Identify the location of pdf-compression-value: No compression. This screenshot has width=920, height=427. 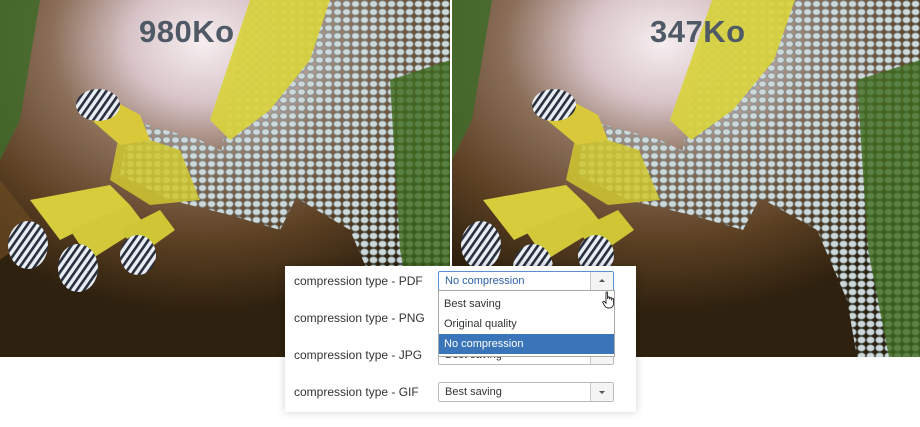
(485, 281).